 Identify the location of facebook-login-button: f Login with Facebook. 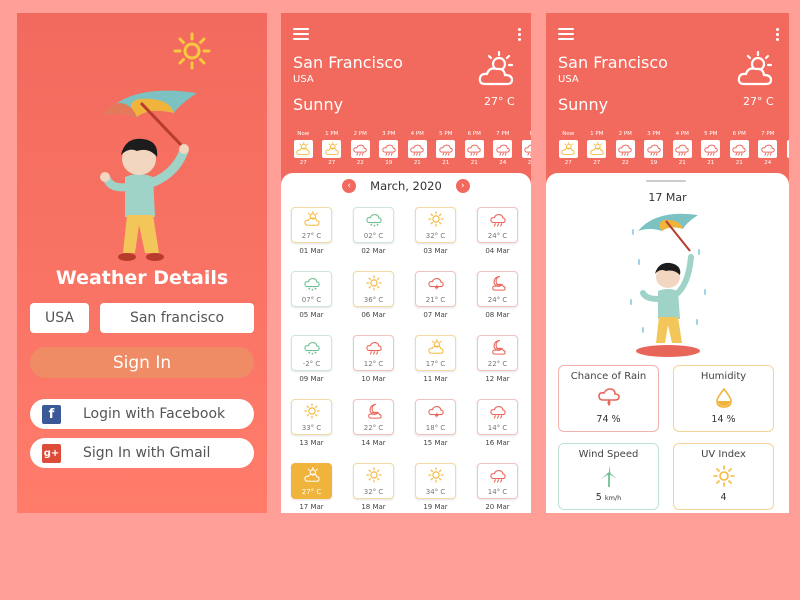
(142, 414).